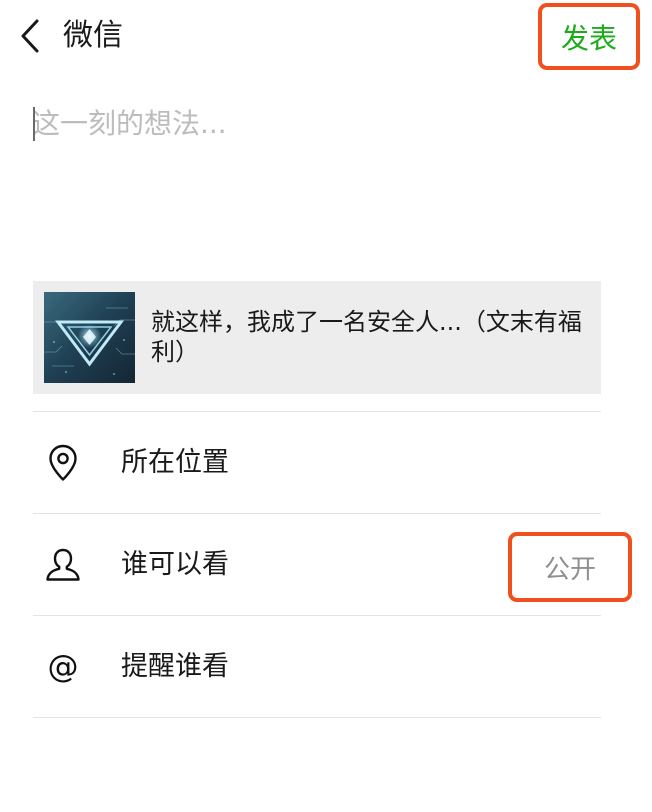 The width and height of the screenshot is (652, 812). What do you see at coordinates (175, 564) in the screenshot?
I see `visibility-label: 谁可以看` at bounding box center [175, 564].